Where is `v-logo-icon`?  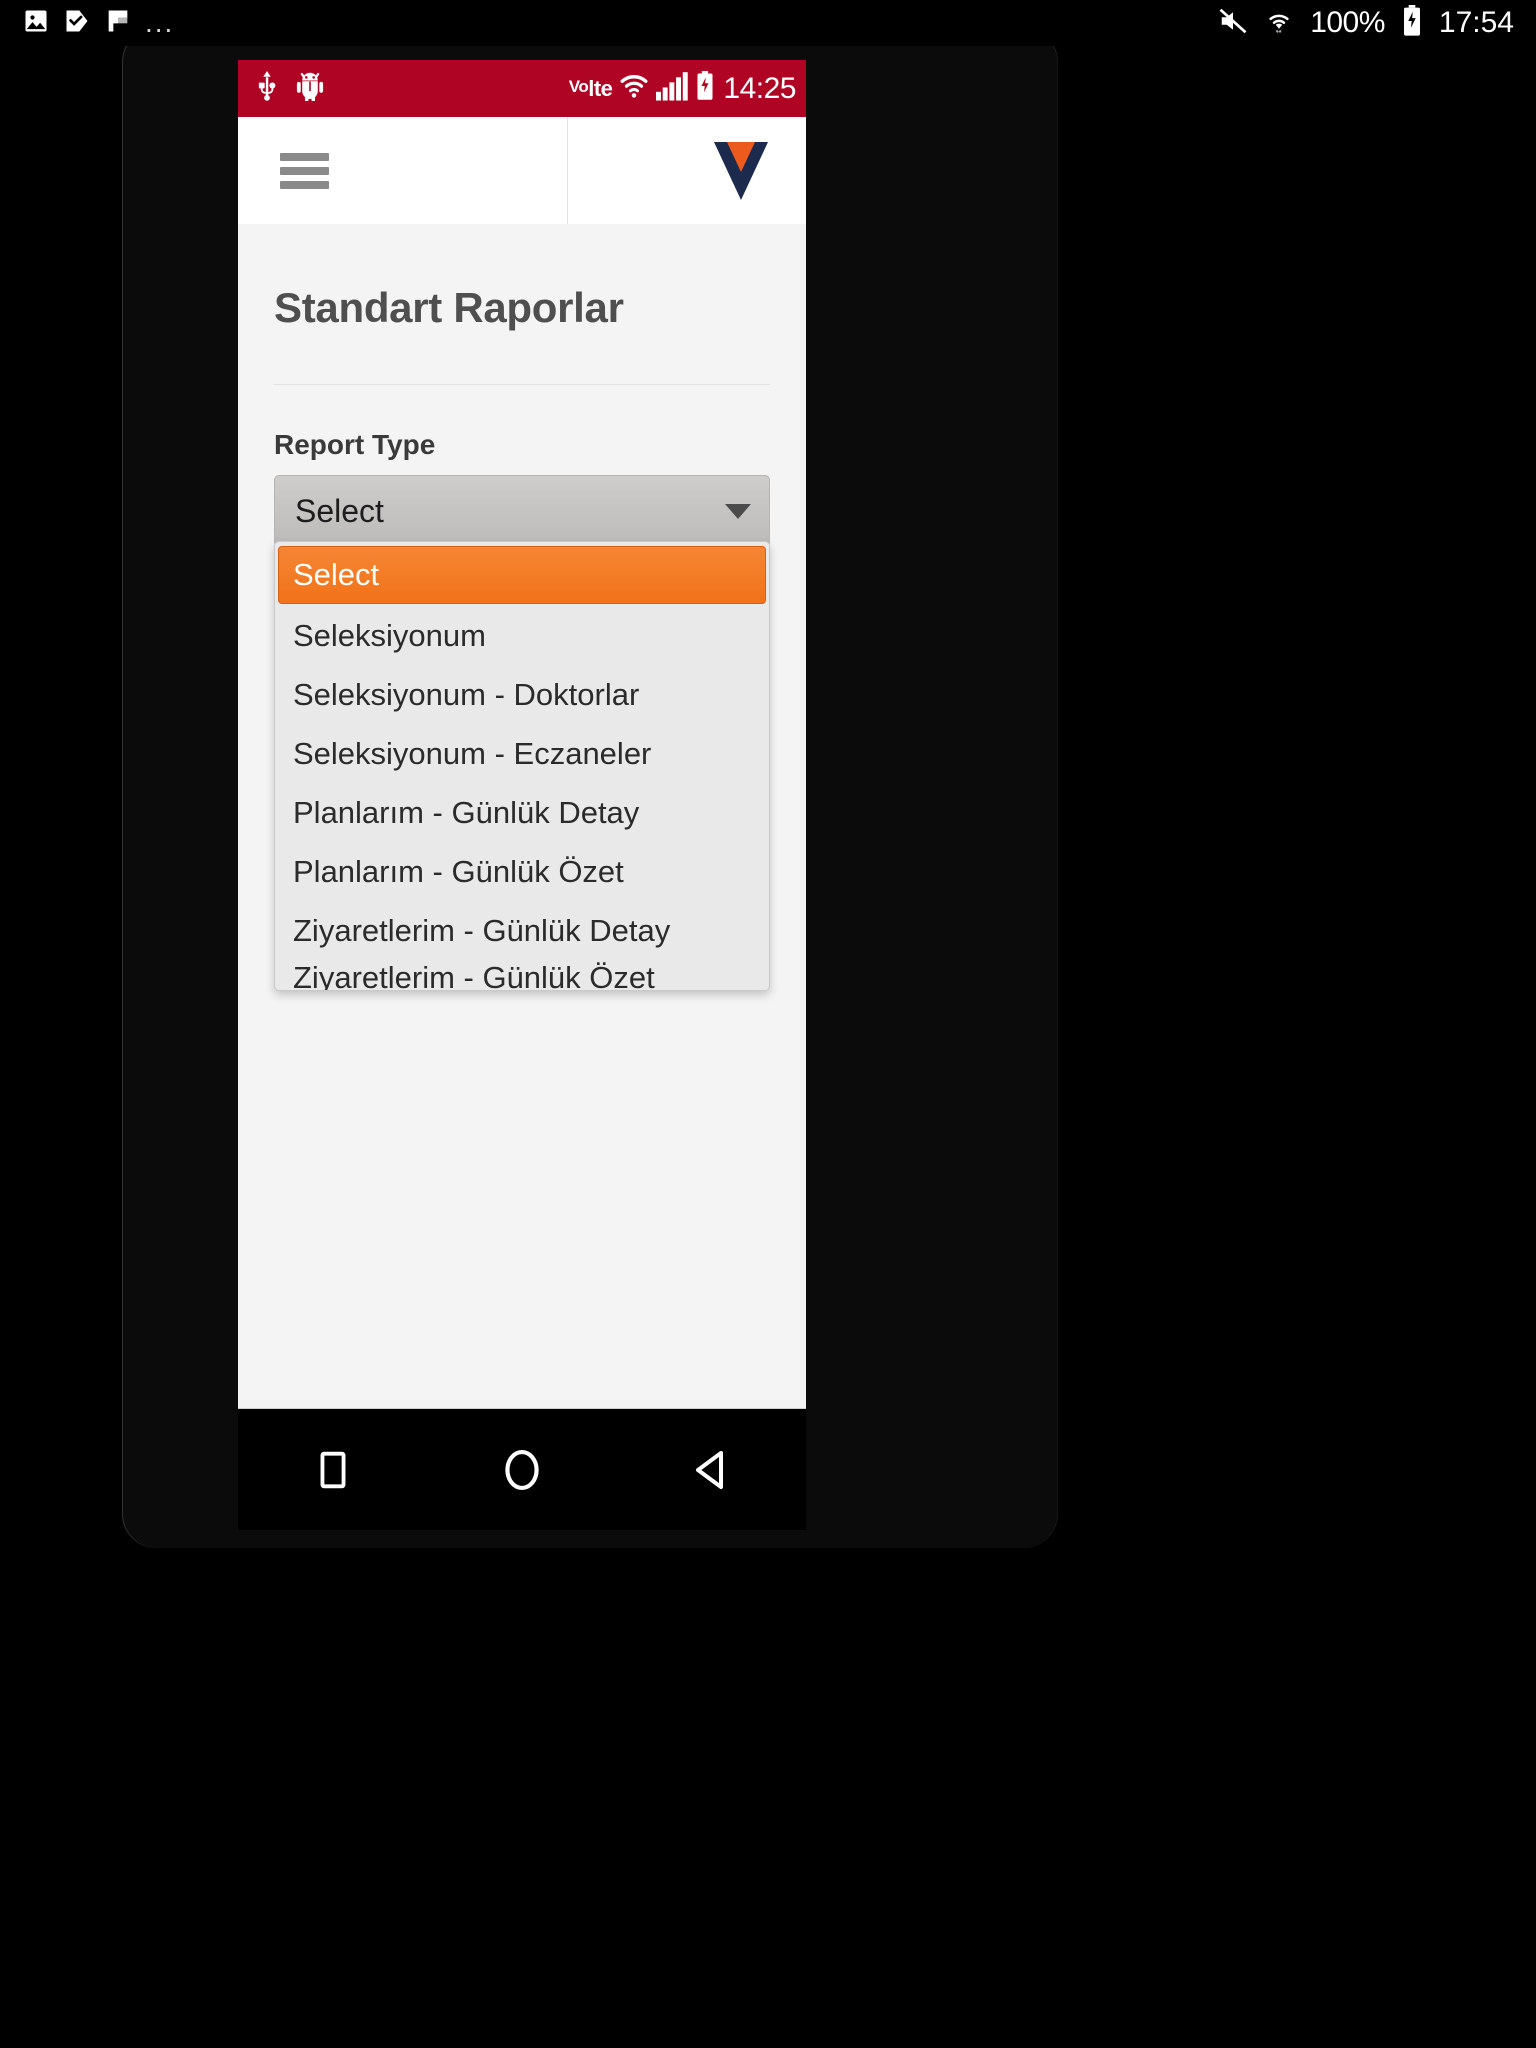
v-logo-icon is located at coordinates (741, 171).